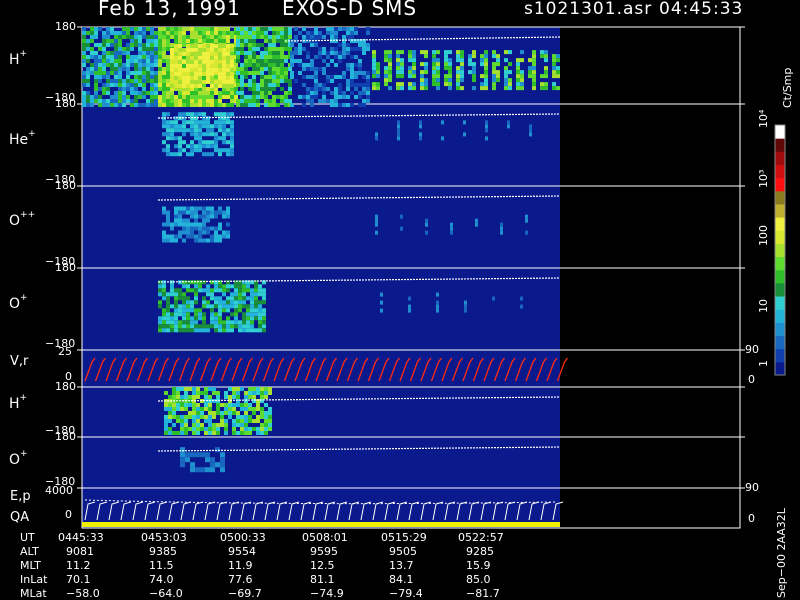 The width and height of the screenshot is (800, 600). What do you see at coordinates (161, 565) in the screenshot?
I see `table-cell: 11.5` at bounding box center [161, 565].